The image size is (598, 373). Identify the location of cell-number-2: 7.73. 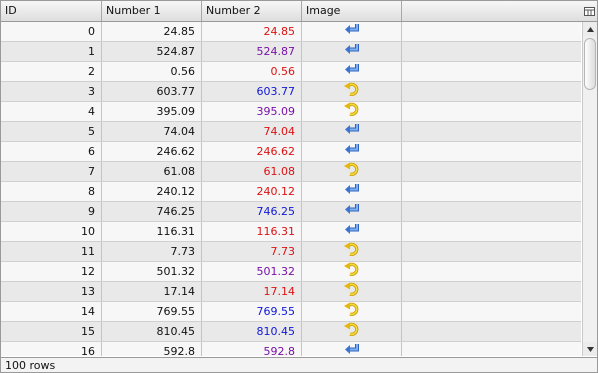
(252, 251).